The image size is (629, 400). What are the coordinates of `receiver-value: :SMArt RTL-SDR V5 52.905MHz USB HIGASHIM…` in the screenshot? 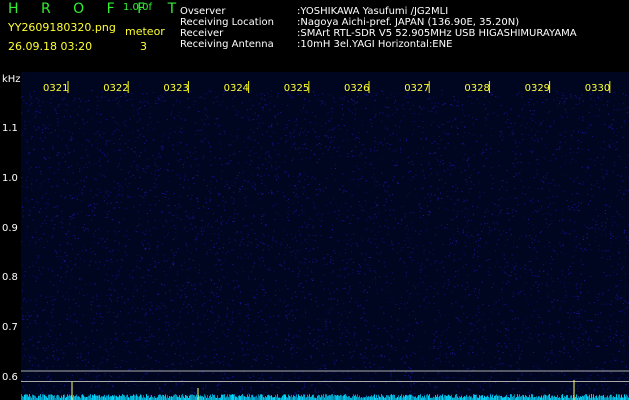 It's located at (437, 33).